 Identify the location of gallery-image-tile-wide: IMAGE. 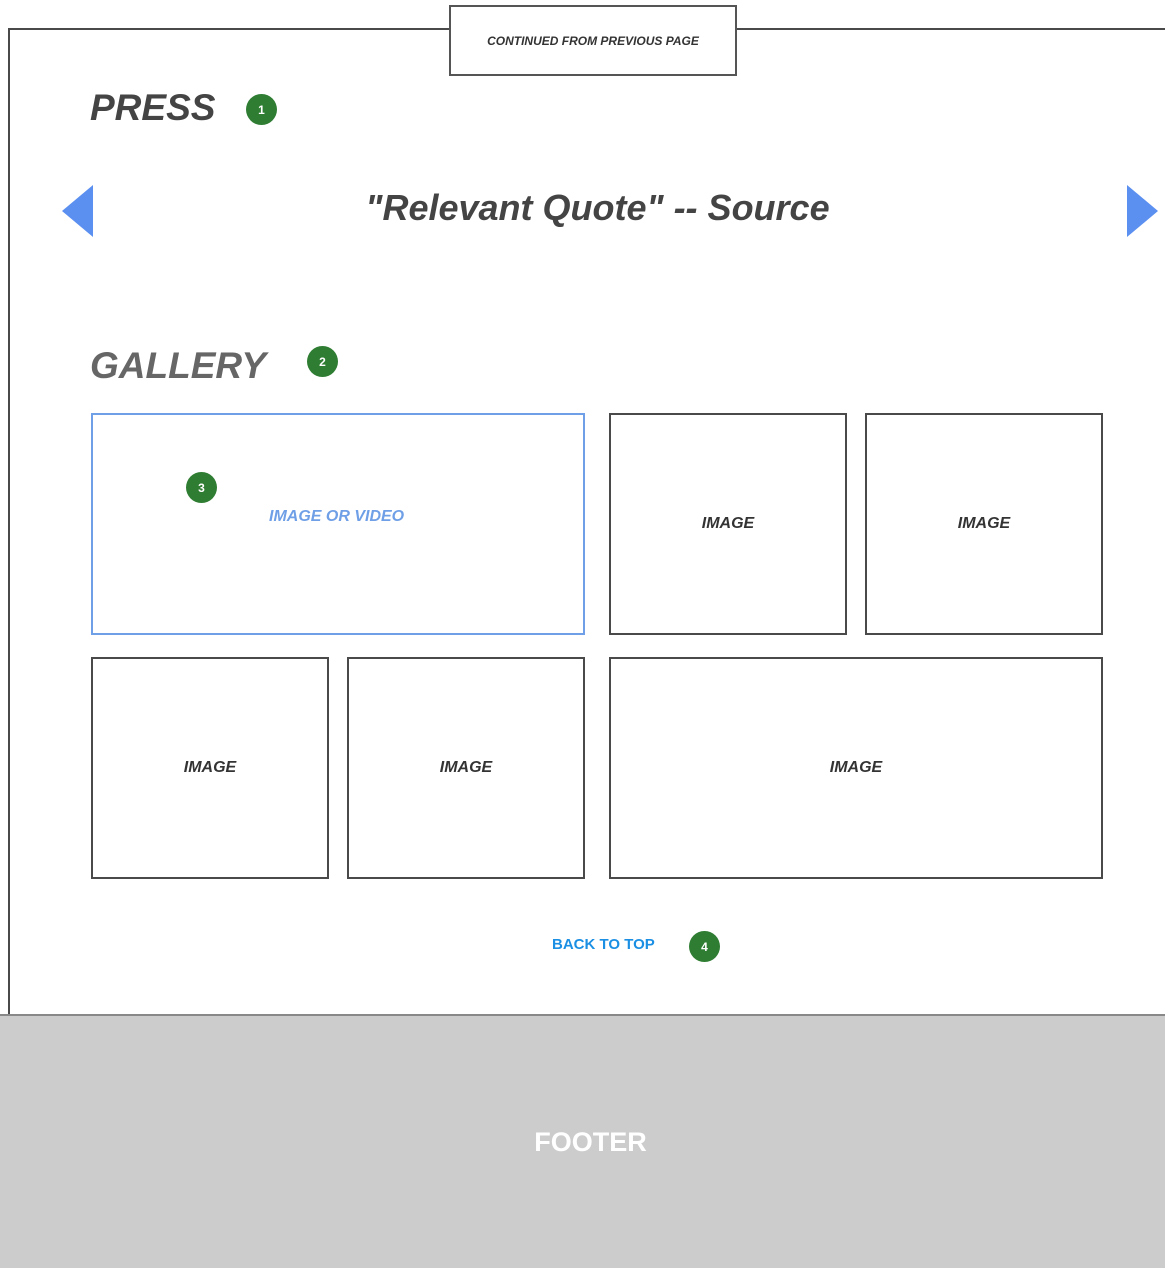
(856, 768).